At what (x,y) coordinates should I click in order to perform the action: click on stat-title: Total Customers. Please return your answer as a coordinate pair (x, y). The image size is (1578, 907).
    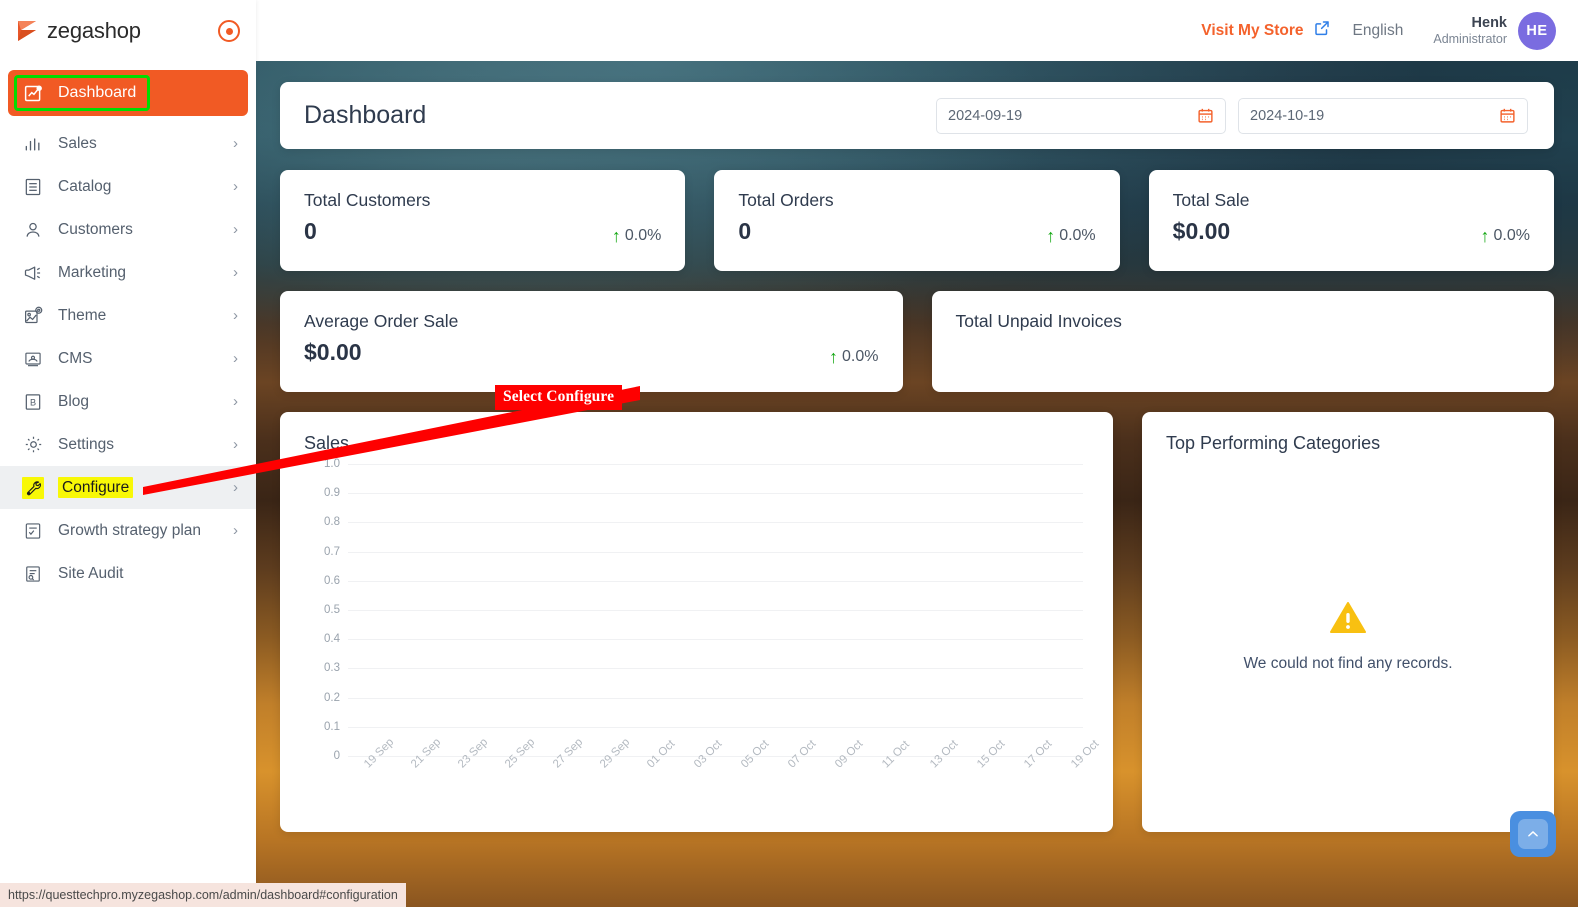
    Looking at the image, I should click on (367, 200).